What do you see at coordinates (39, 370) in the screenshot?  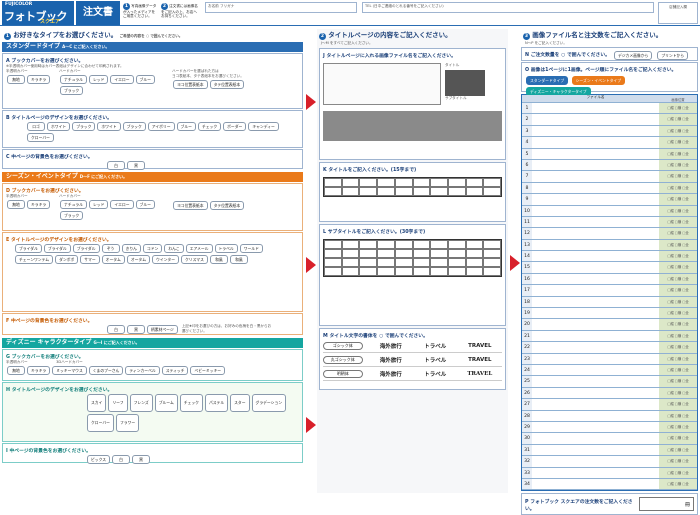 I see `disney-cover-option: キラキラ` at bounding box center [39, 370].